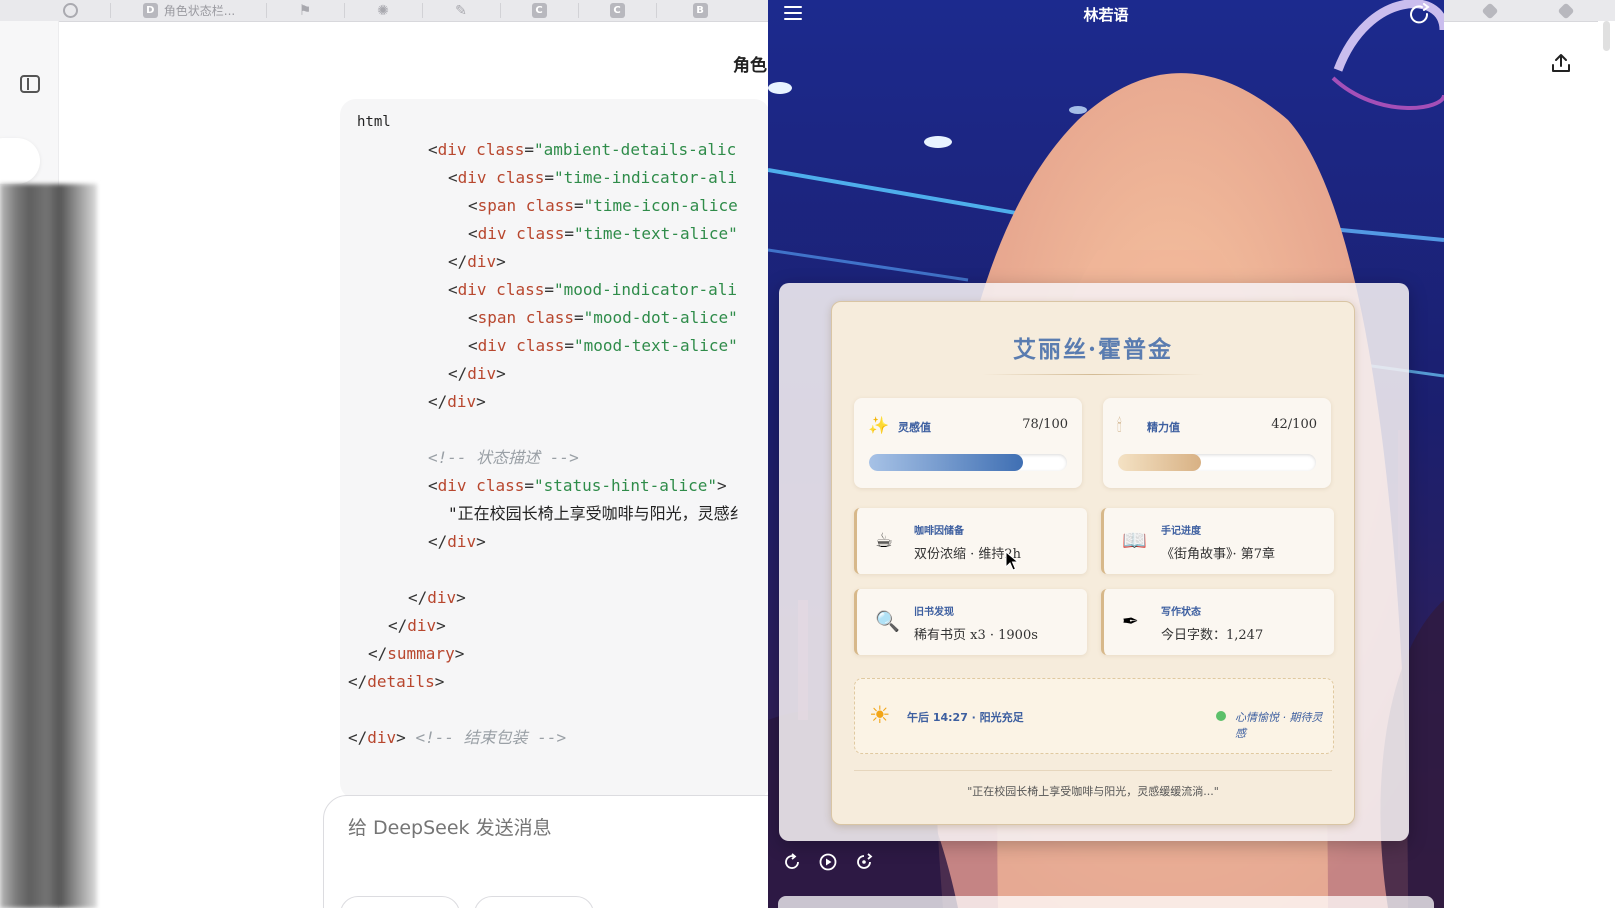 The width and height of the screenshot is (1615, 908). I want to click on info-writing-status: ✒ 写作状态 今日字数：1,247, so click(1217, 622).